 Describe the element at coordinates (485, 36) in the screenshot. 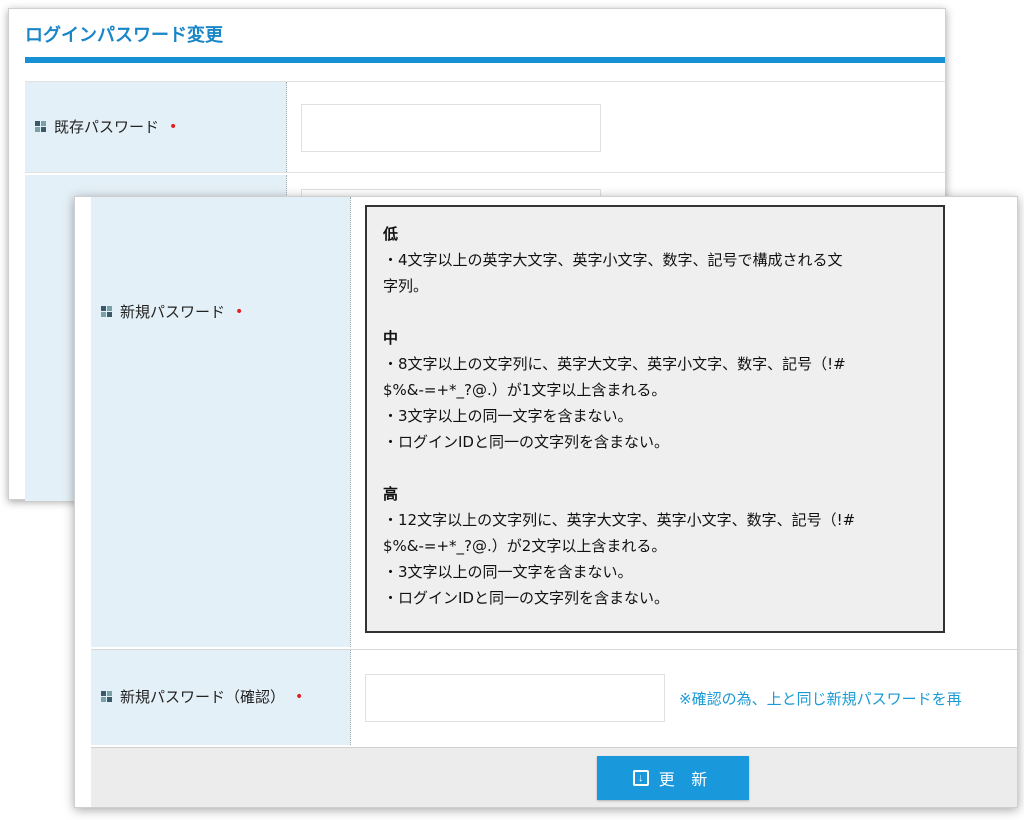

I see `form-header: ログインパスワード変更` at that location.